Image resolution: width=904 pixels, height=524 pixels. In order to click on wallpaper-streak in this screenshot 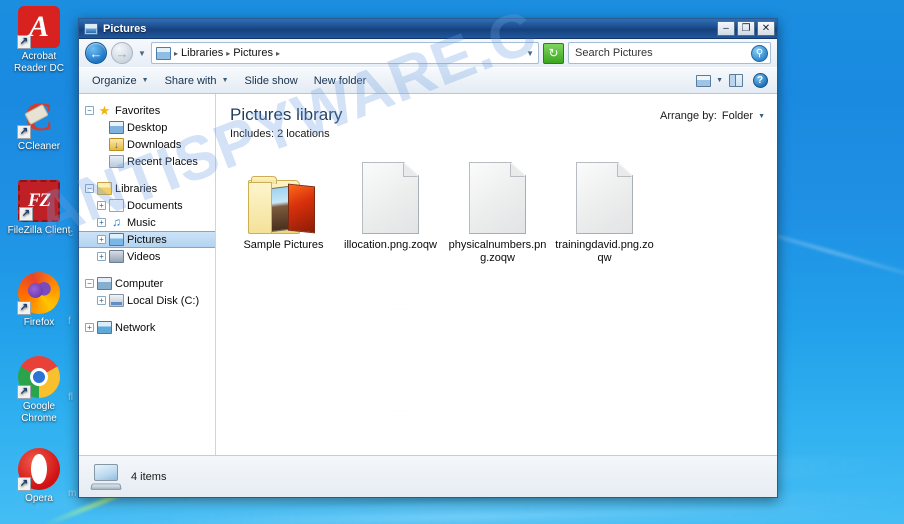, I will do `click(511, 514)`.